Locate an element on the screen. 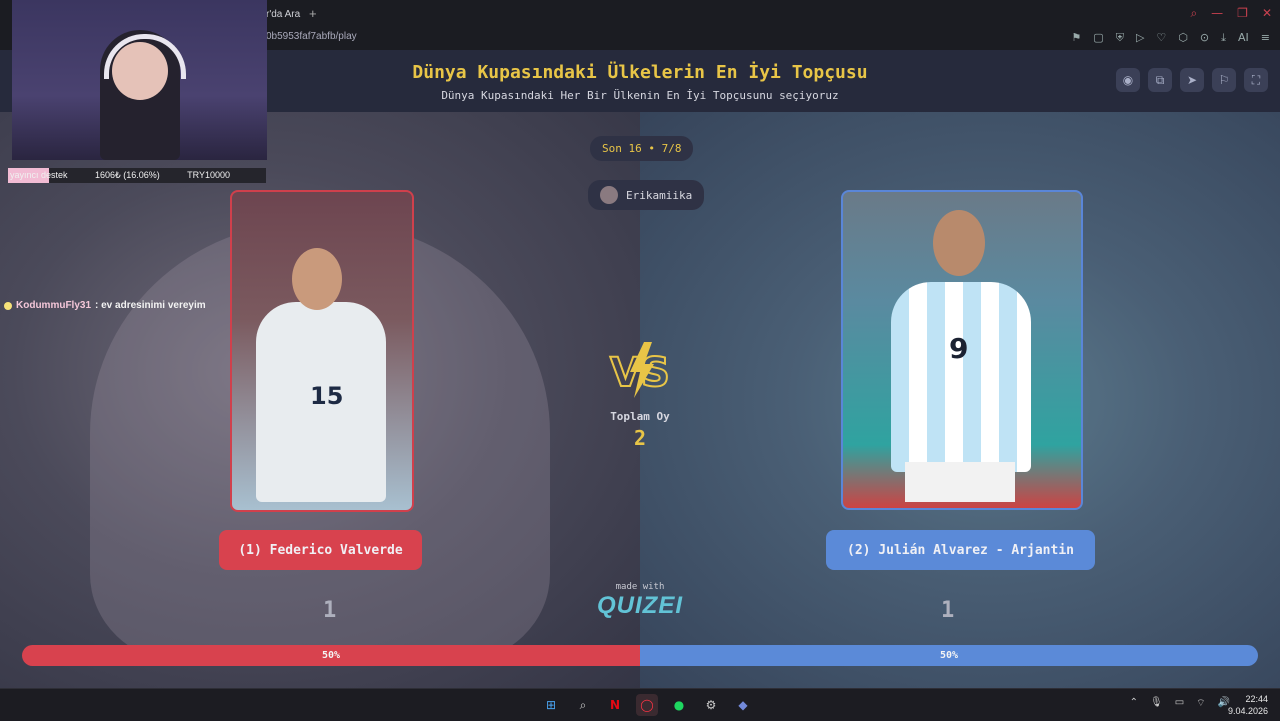  jersey-number: 15 is located at coordinates (327, 396).